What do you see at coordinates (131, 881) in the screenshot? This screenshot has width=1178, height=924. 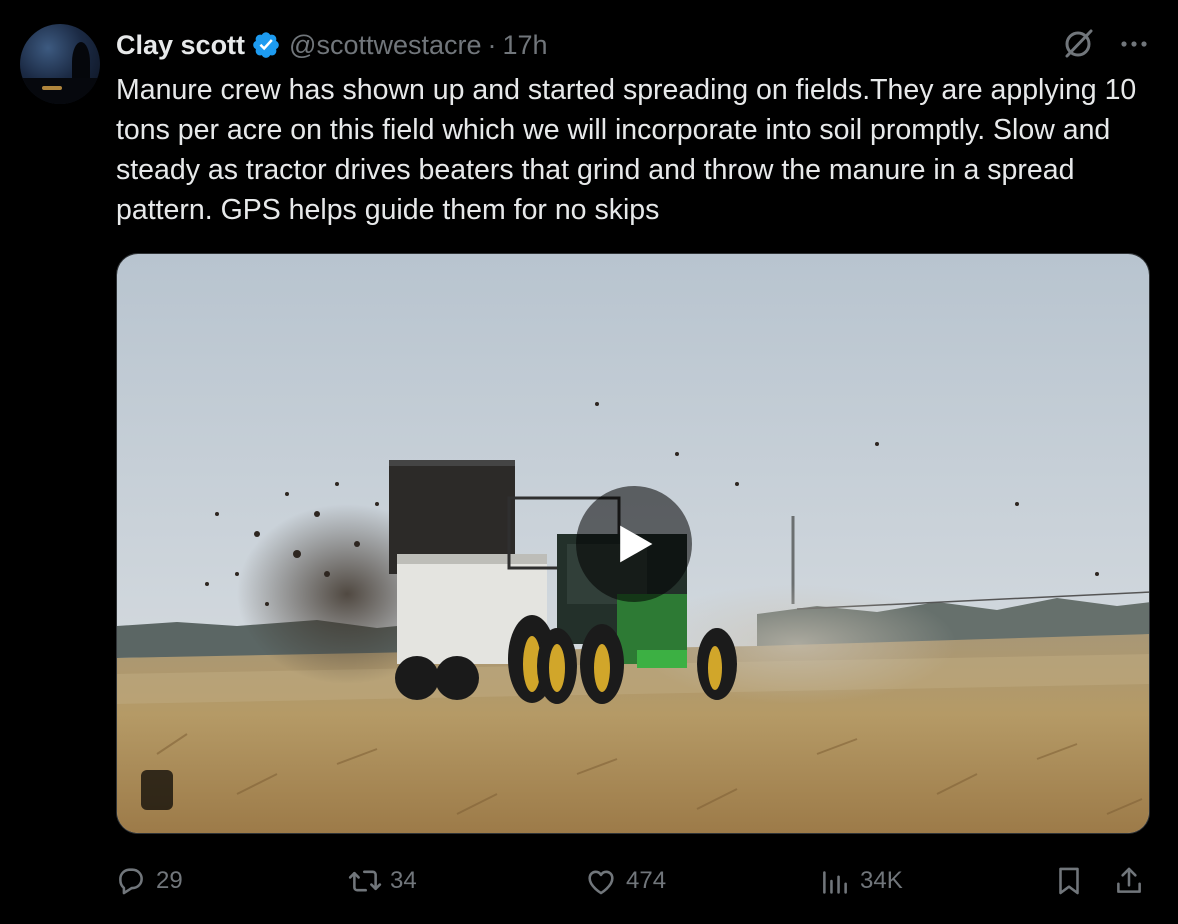 I see `reply-icon` at bounding box center [131, 881].